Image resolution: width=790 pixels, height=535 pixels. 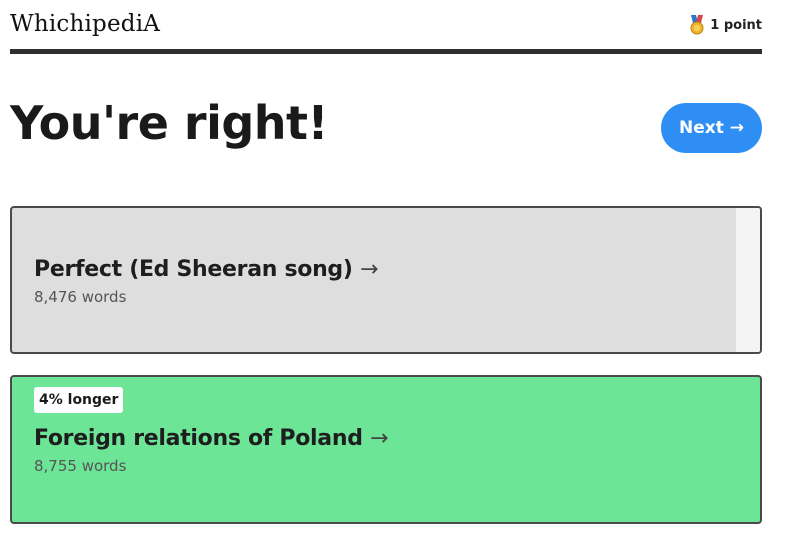 I want to click on length-difference-badge: 4% longer, so click(x=79, y=400).